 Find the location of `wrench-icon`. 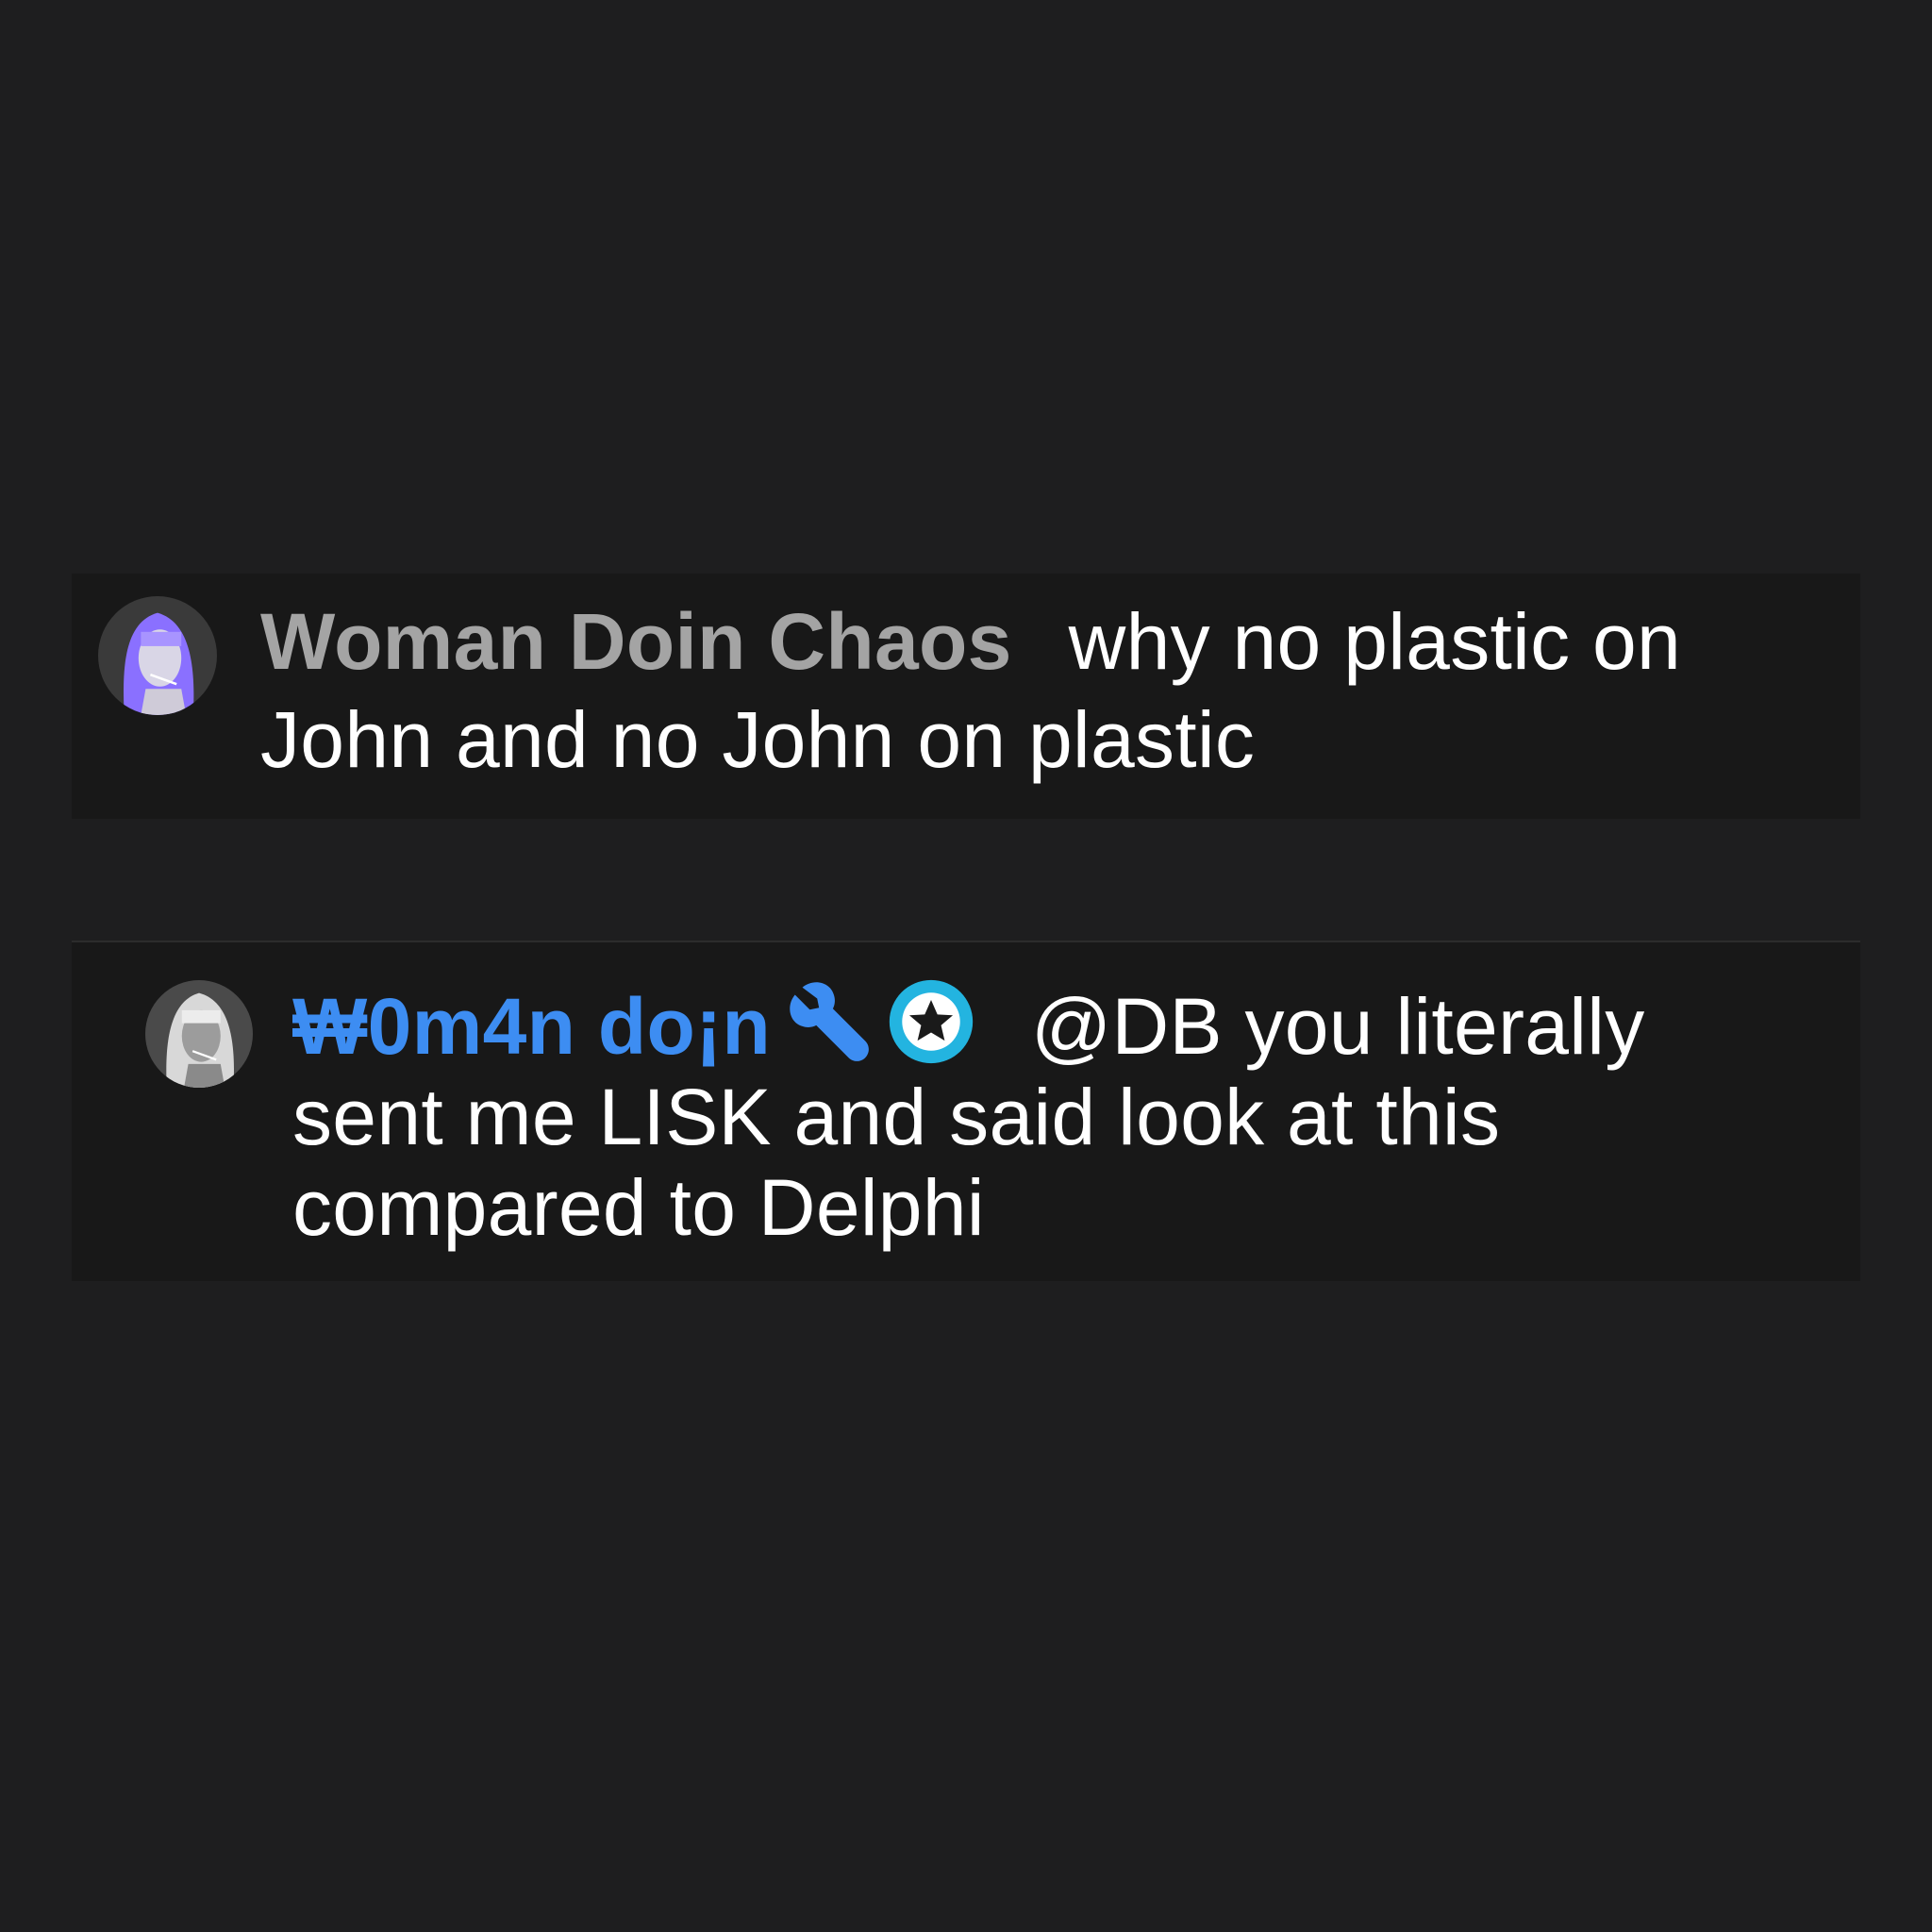

wrench-icon is located at coordinates (828, 1021).